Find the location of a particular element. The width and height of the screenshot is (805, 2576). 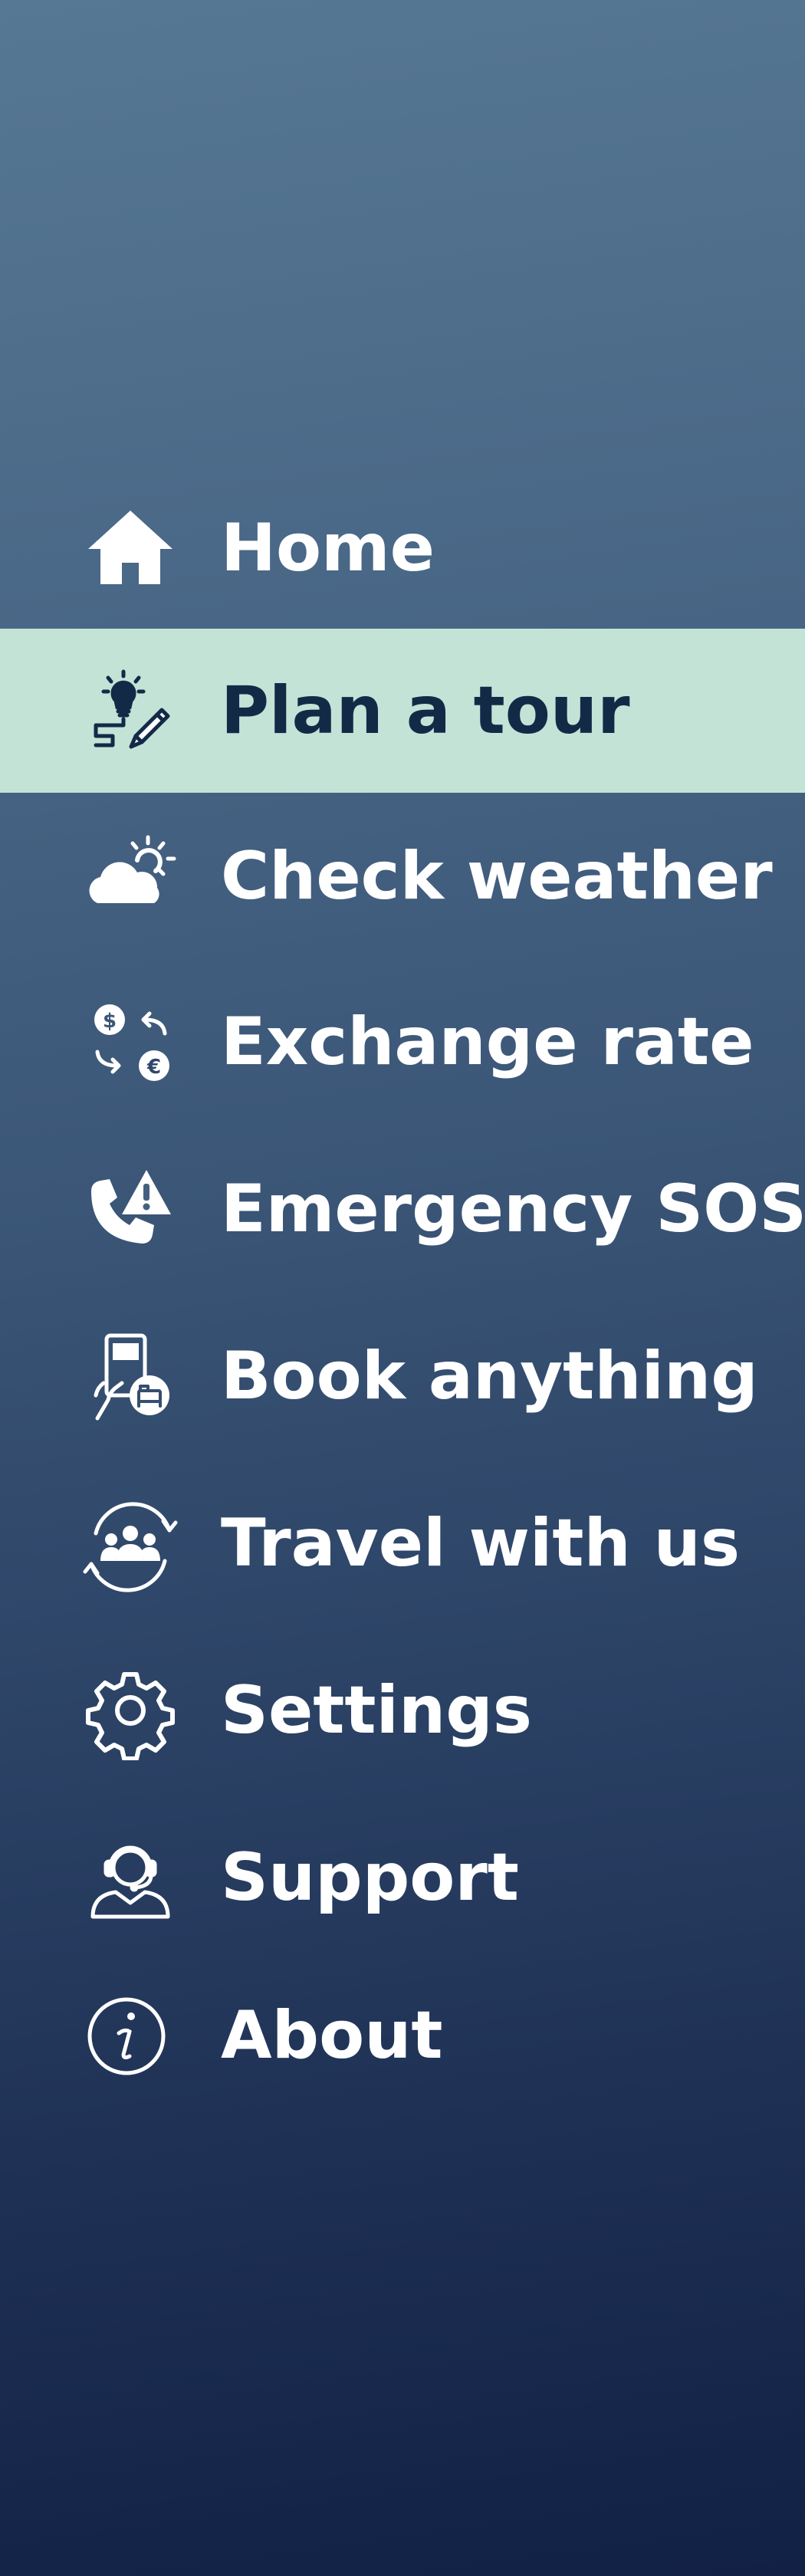

menu-item-travel-with-us: Travel with us is located at coordinates (402, 1543).